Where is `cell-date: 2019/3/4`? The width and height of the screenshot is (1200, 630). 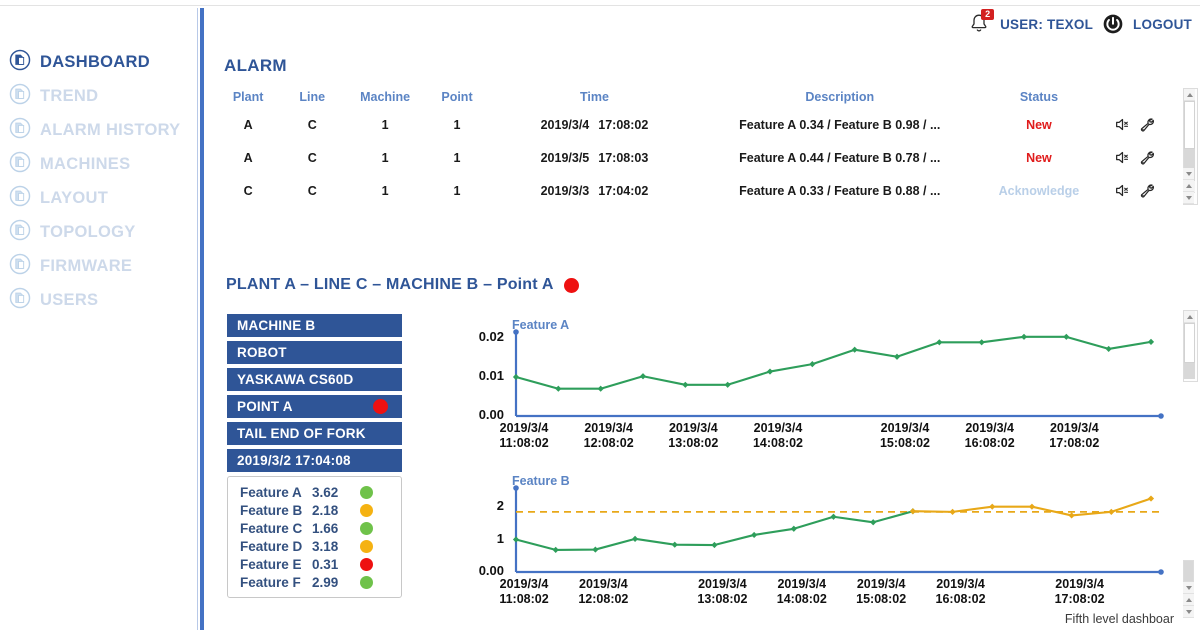 cell-date: 2019/3/4 is located at coordinates (565, 124).